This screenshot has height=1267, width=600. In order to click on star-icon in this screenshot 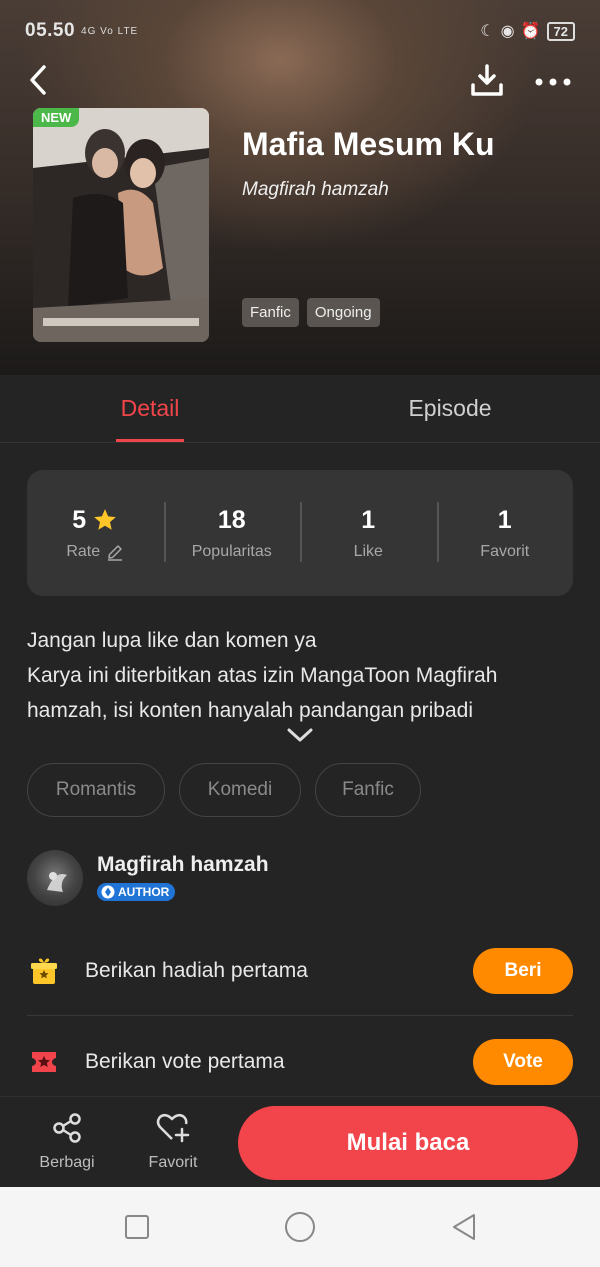, I will do `click(105, 519)`.